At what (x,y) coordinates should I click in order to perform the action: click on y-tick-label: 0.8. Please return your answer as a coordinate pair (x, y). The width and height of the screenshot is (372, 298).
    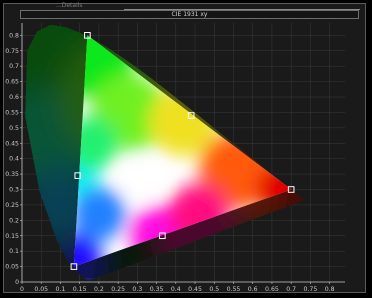
    Looking at the image, I should click on (14, 35).